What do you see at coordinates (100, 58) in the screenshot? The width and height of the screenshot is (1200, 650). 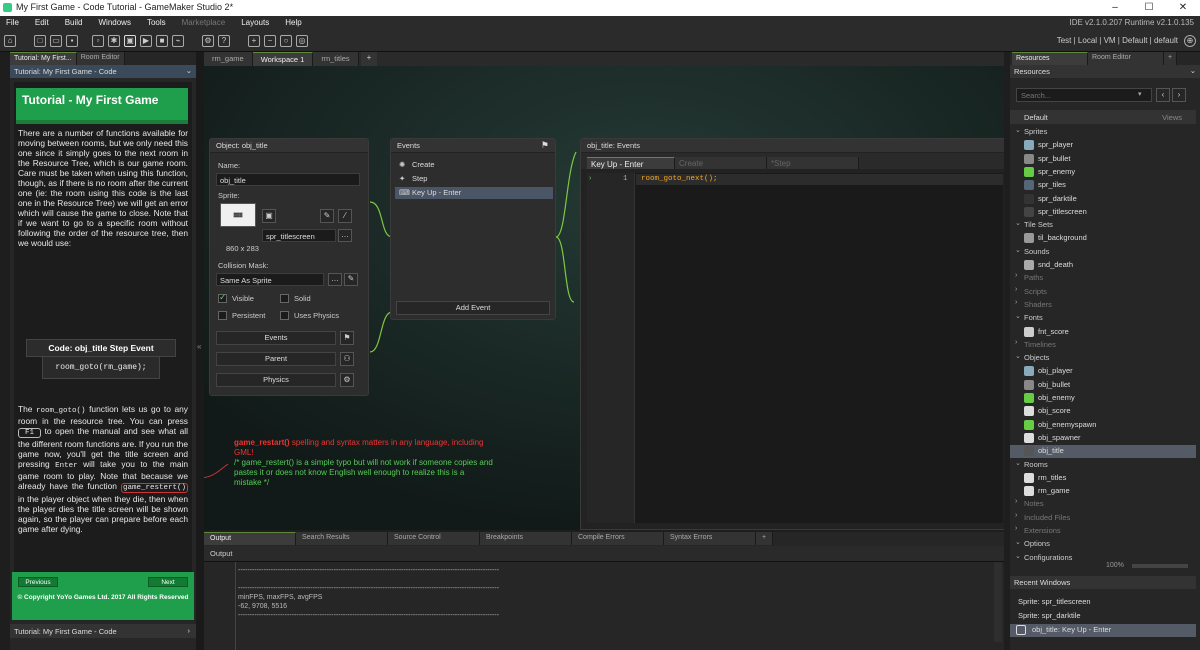 I see `tab-room-editor: Room Editor` at bounding box center [100, 58].